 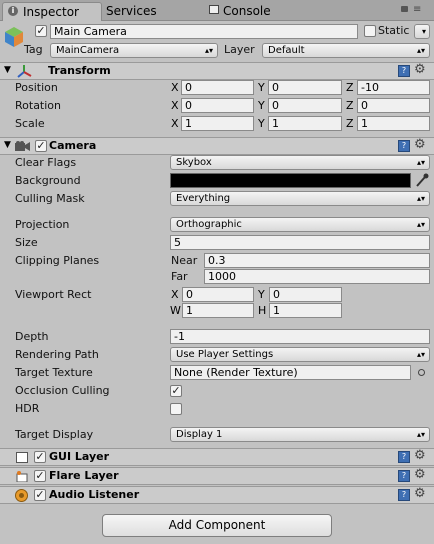 What do you see at coordinates (46, 162) in the screenshot?
I see `clear-flags-label: Clear Flags` at bounding box center [46, 162].